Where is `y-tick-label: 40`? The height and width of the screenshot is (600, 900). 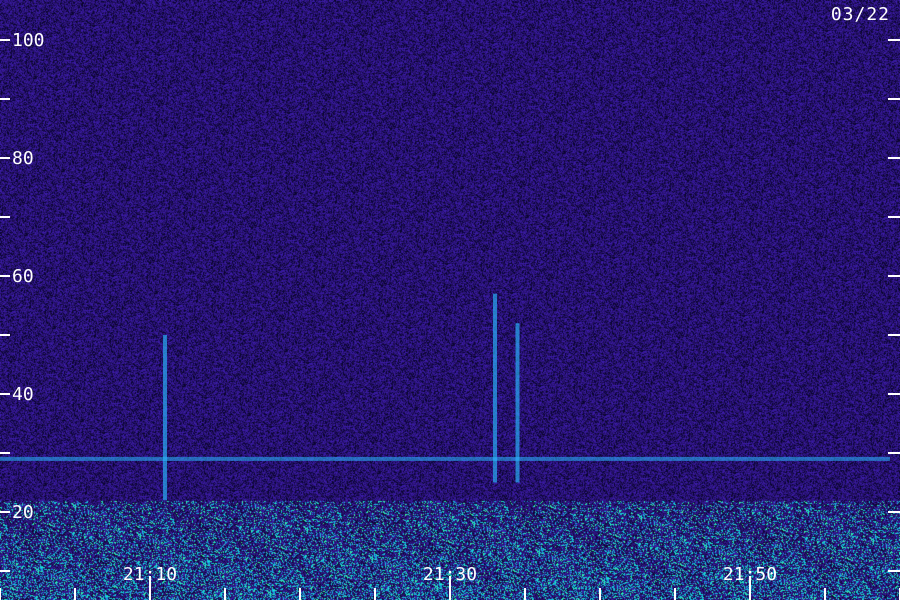
y-tick-label: 40 is located at coordinates (23, 394).